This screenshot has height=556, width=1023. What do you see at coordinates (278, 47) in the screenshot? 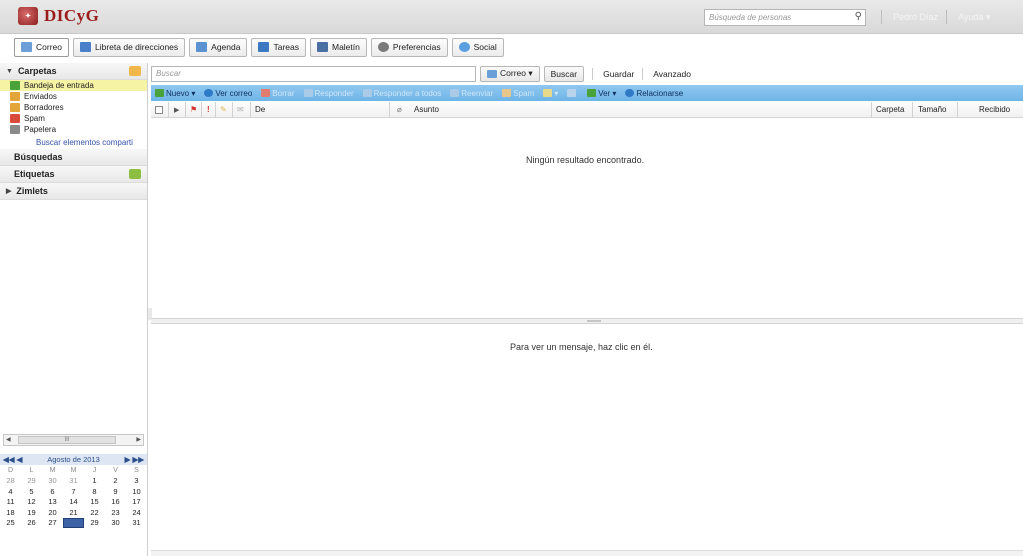
I see `tab-tasks: Tareas` at bounding box center [278, 47].